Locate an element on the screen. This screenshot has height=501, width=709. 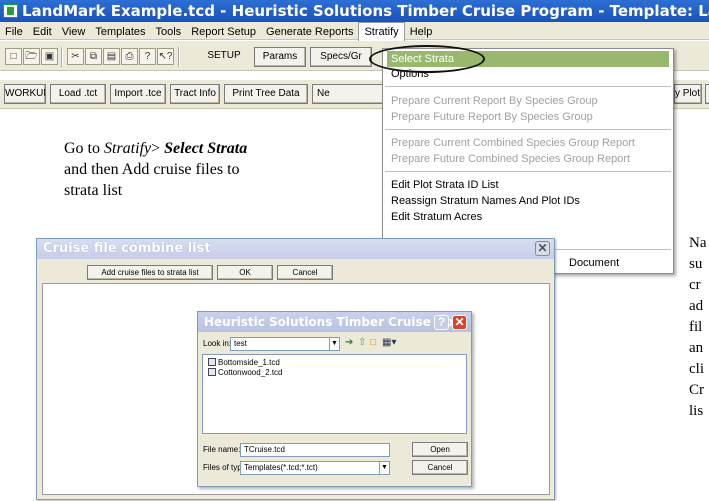
new-file-icon: □ is located at coordinates (13, 56).